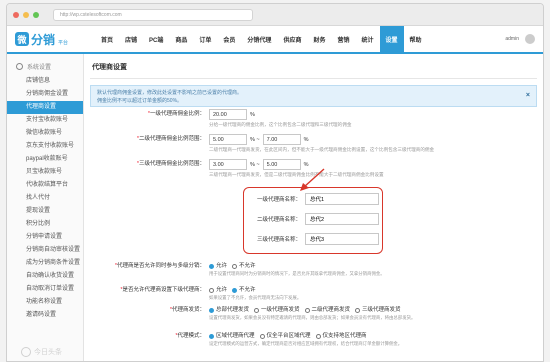 Image resolution: width=550 pixels, height=362 pixels. Describe the element at coordinates (45, 224) in the screenshot. I see `sidebar-item: 积分比例` at that location.